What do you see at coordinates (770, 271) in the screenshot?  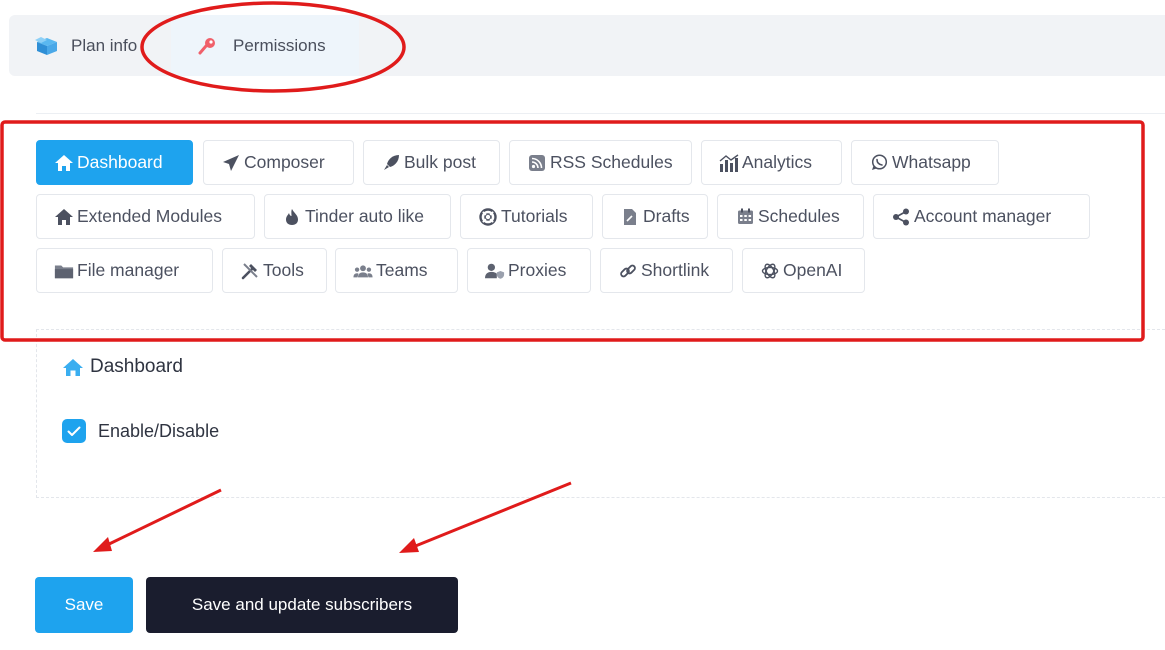 I see `openai-icon` at bounding box center [770, 271].